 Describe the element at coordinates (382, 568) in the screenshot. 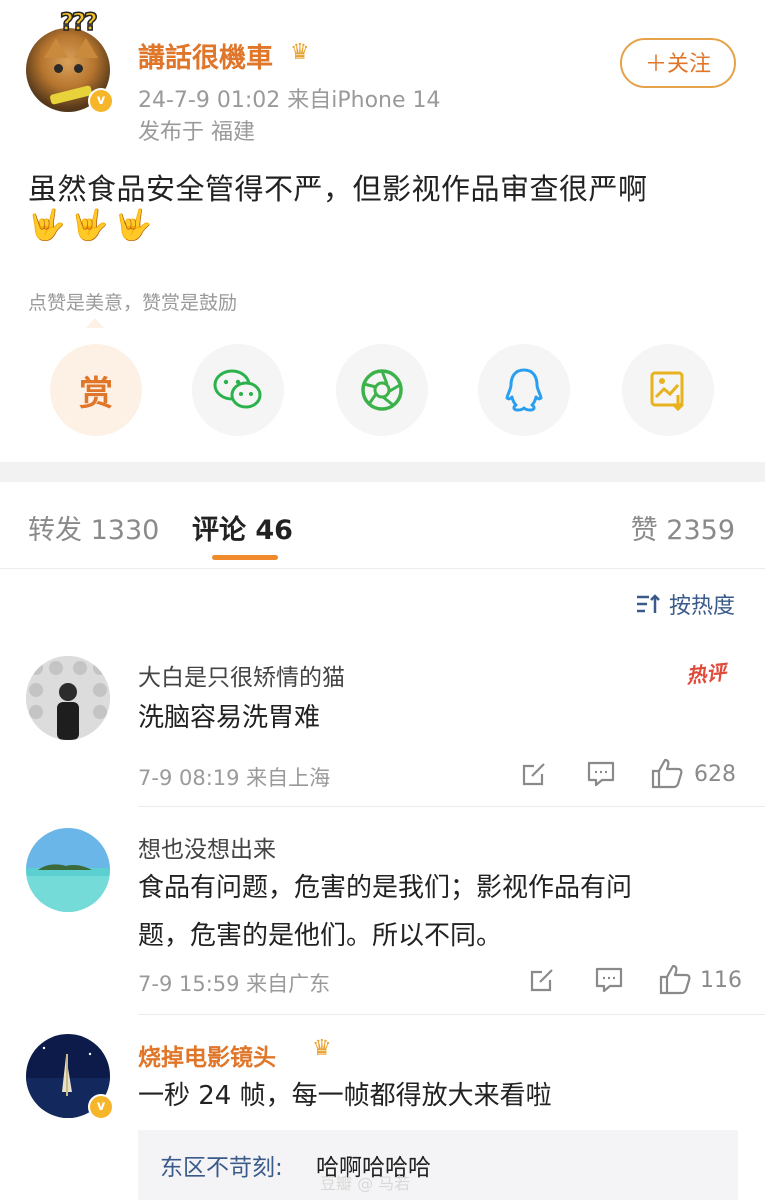

I see `tabs-divider` at that location.